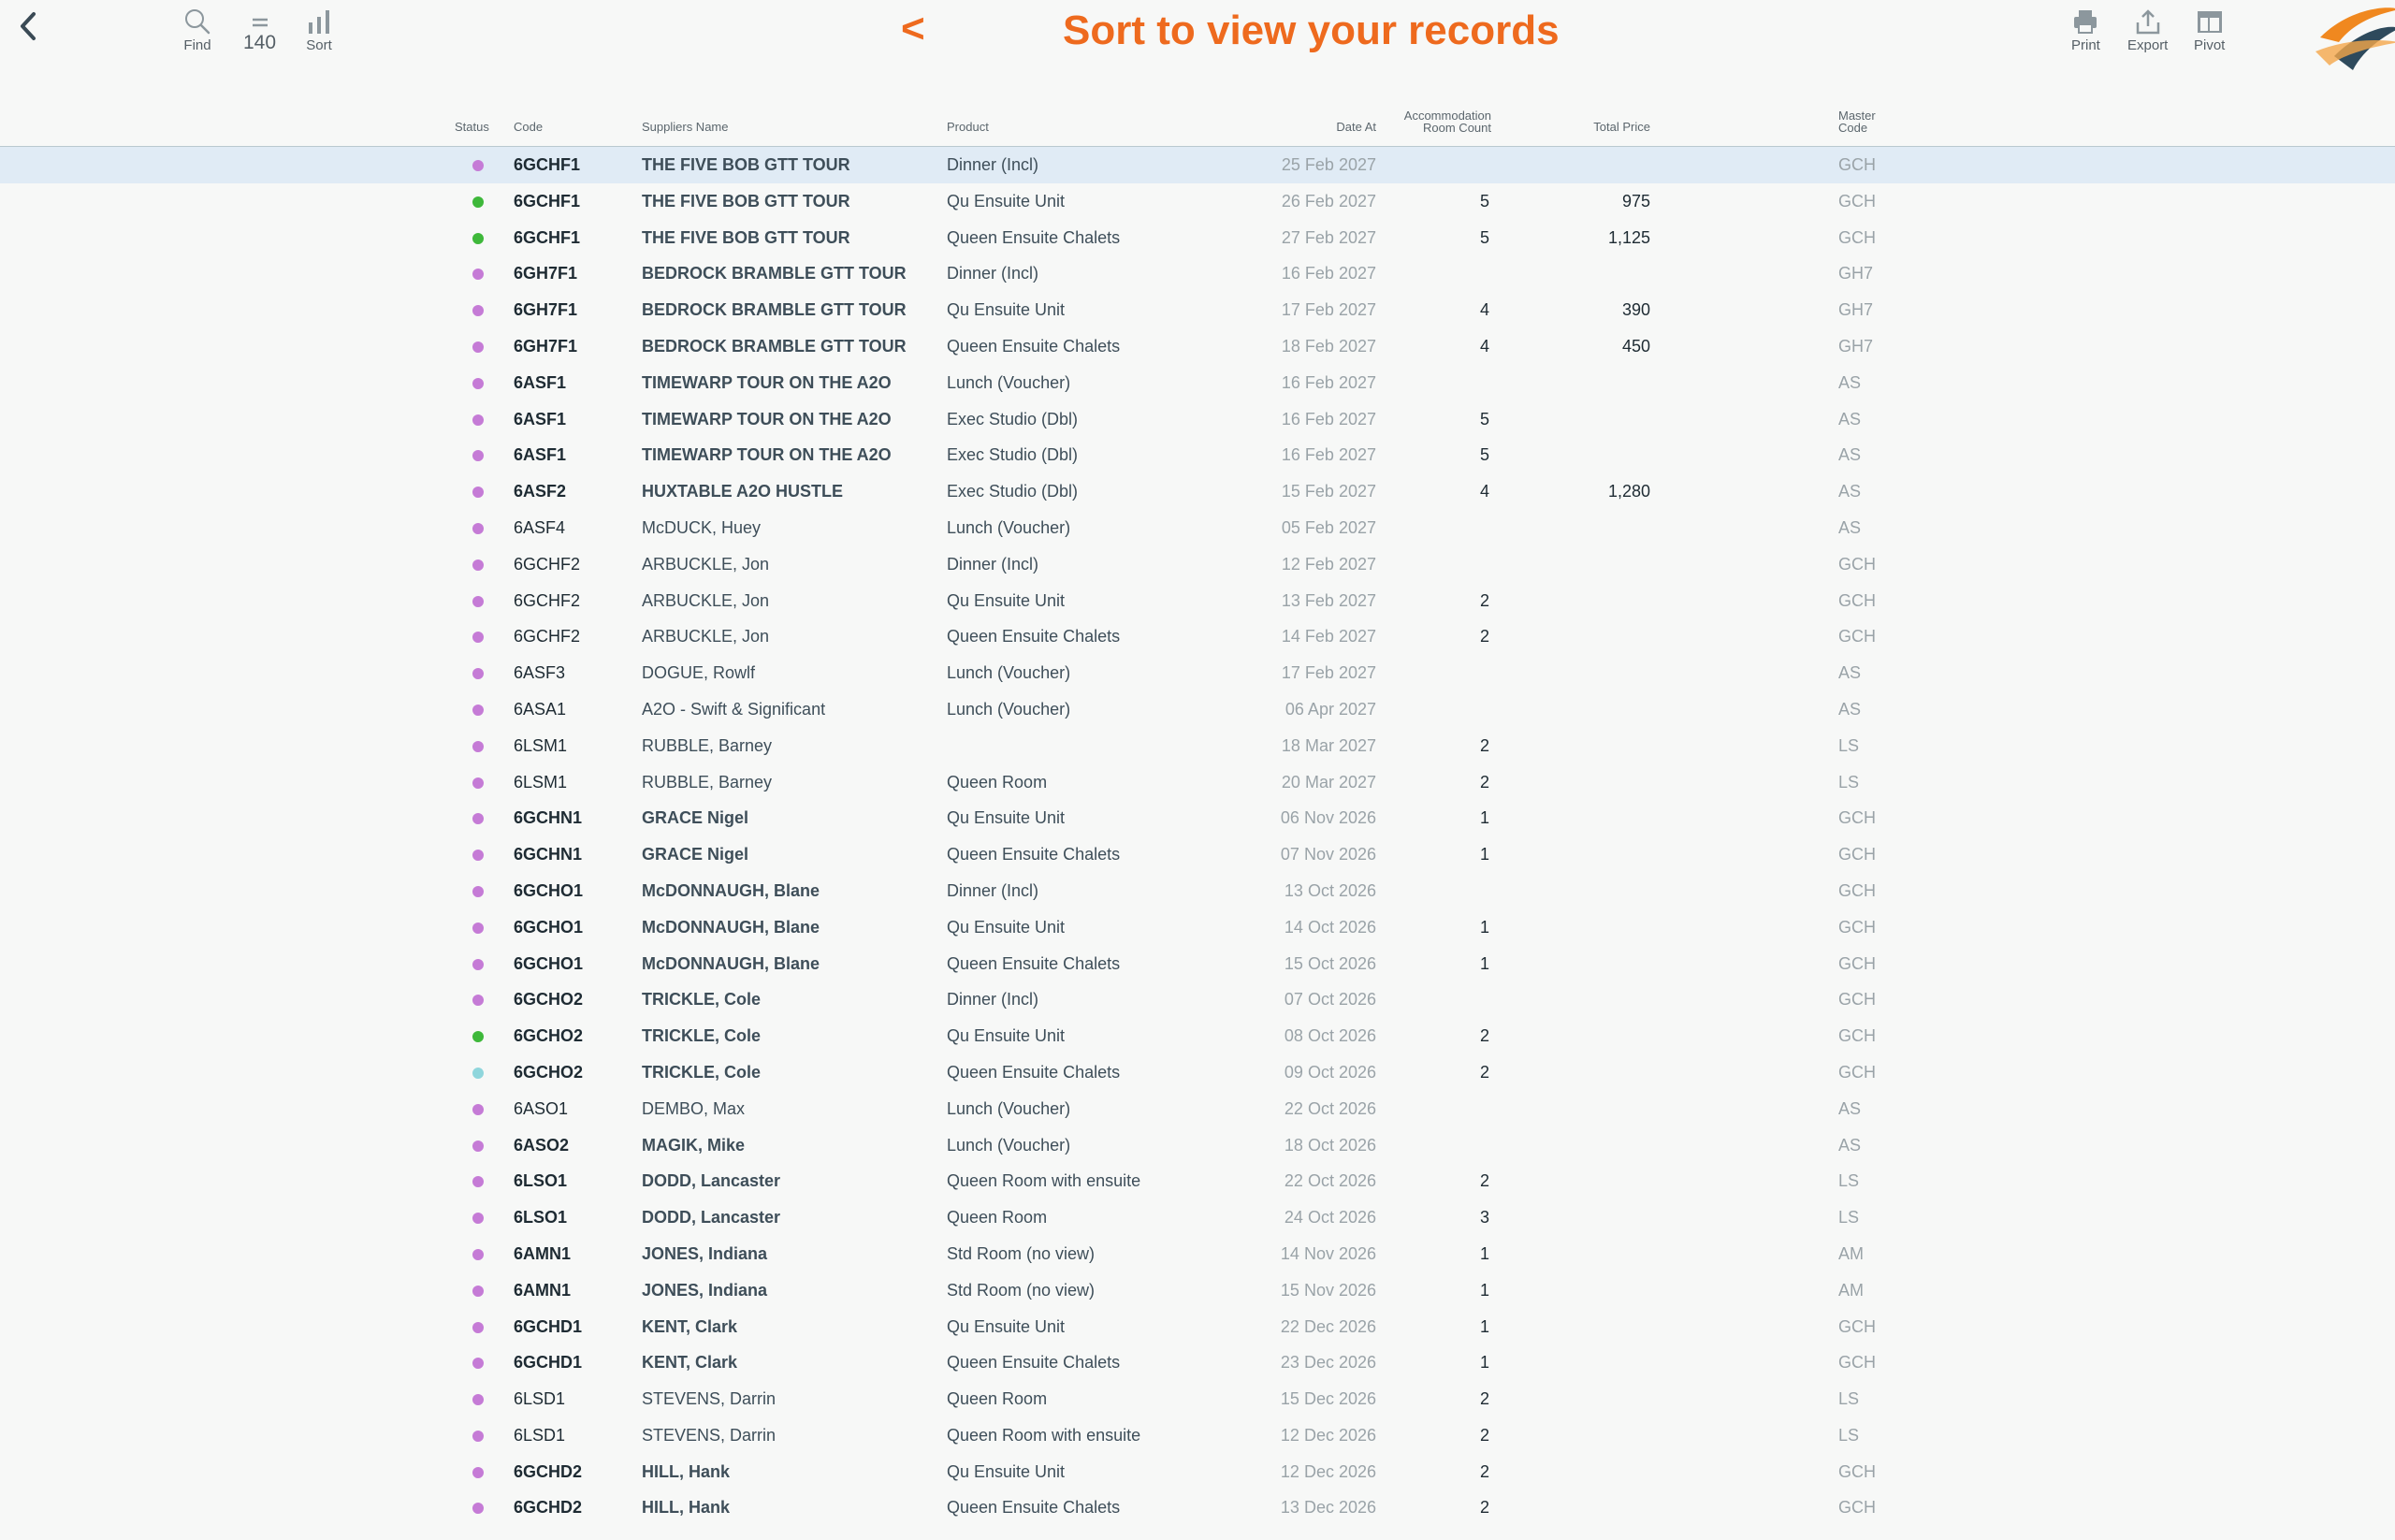 The image size is (2395, 1540). What do you see at coordinates (1328, 637) in the screenshot?
I see `date-cell: 14 Feb 2027` at bounding box center [1328, 637].